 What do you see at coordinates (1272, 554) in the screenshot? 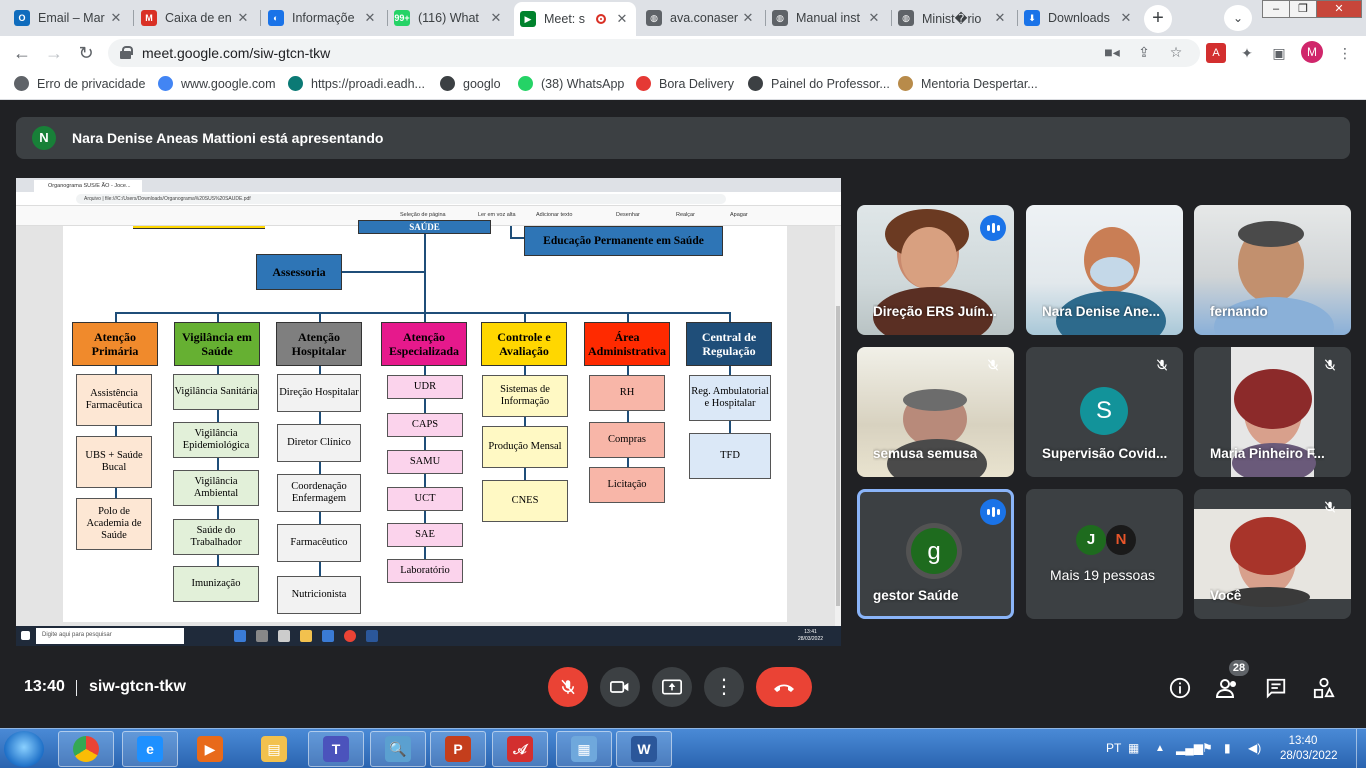
I see `participant-tile: Você` at bounding box center [1272, 554].